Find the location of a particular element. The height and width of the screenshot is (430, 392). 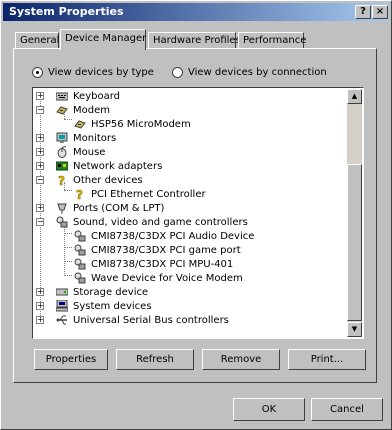

expand-storage-device: + is located at coordinates (40, 292).